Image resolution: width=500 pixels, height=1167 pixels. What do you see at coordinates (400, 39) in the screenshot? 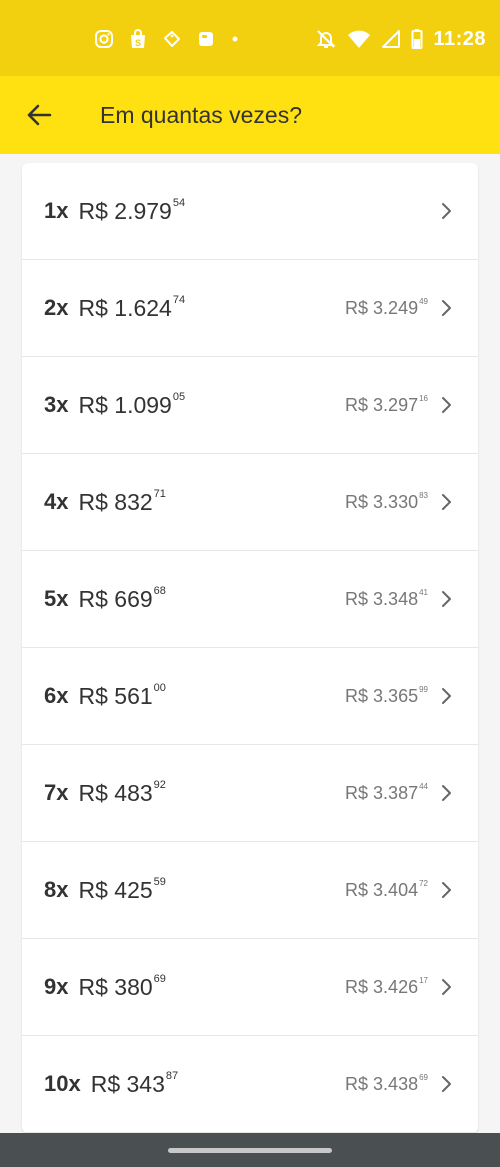
I see `status-bar-system: 11:28` at bounding box center [400, 39].